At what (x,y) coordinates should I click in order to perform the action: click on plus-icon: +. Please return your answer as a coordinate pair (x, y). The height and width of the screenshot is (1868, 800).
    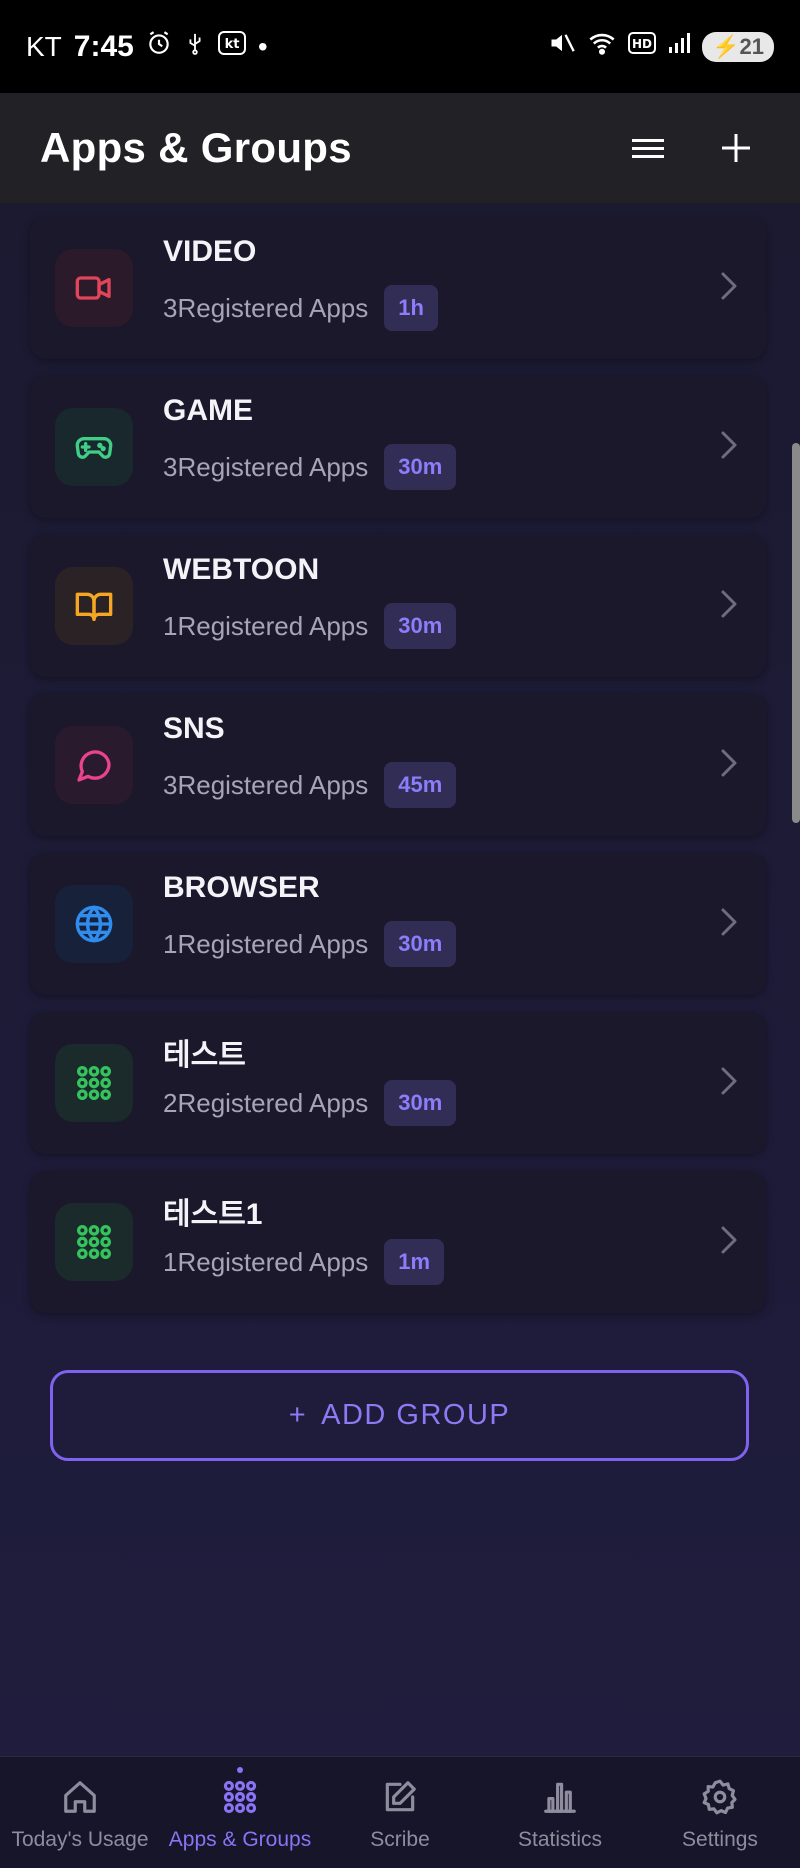
    Looking at the image, I should click on (298, 1415).